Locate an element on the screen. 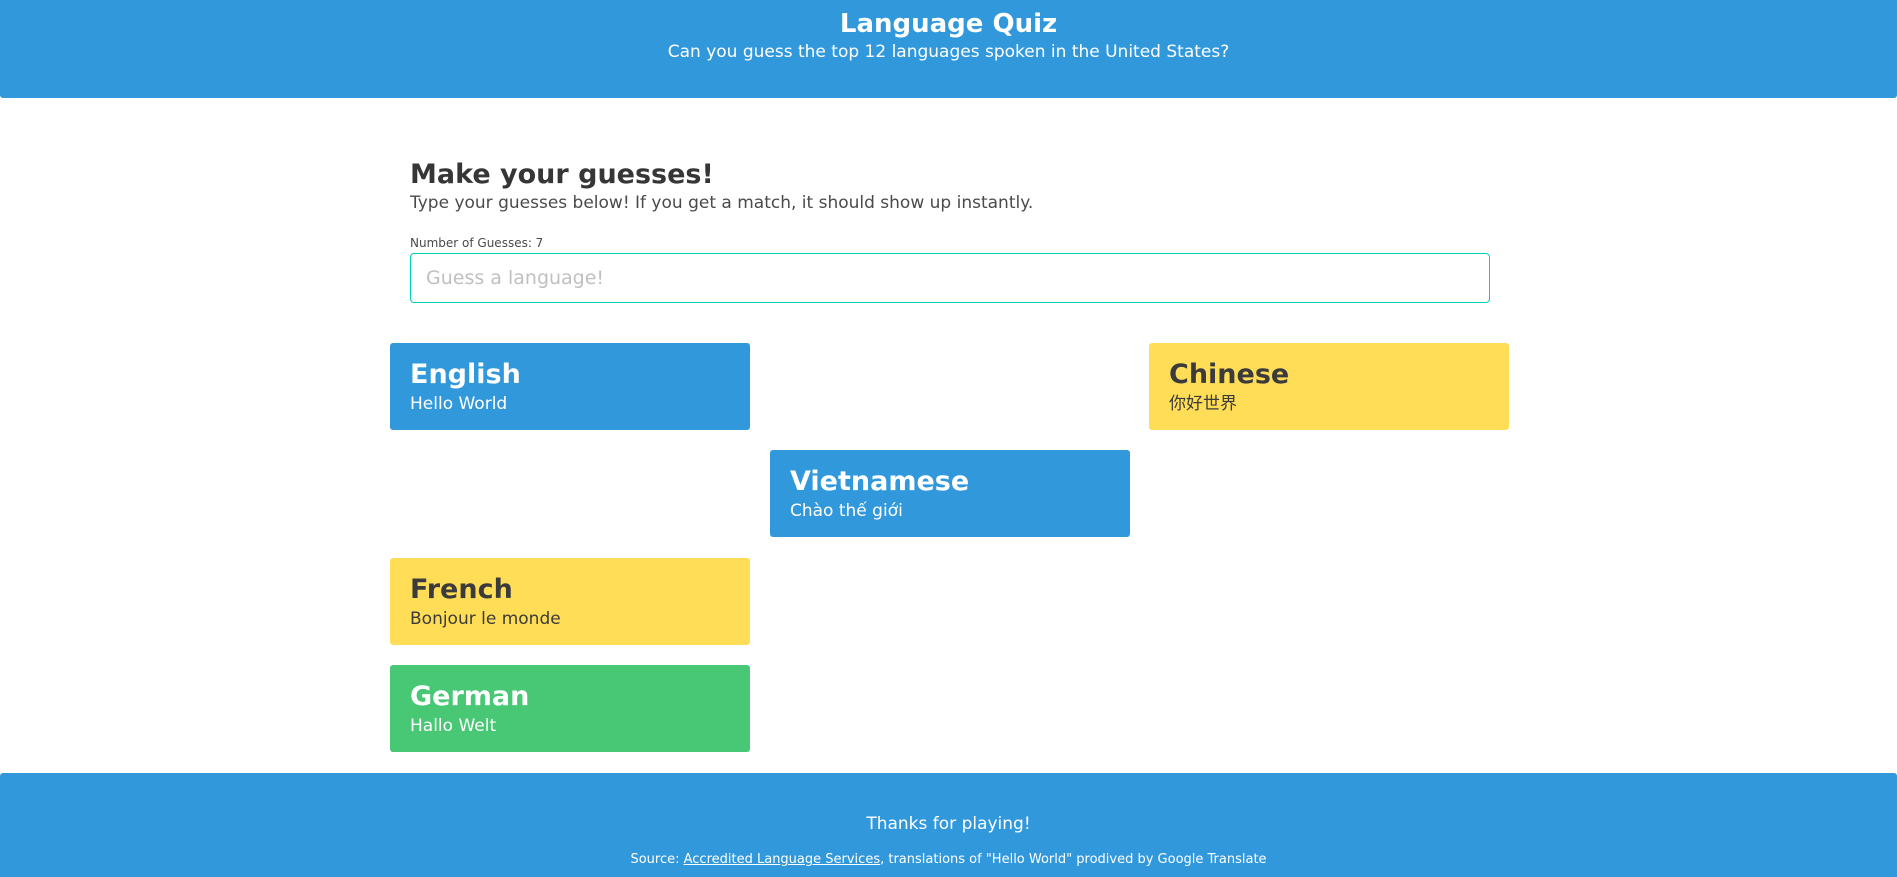 Image resolution: width=1897 pixels, height=877 pixels. source-prefix: Source: is located at coordinates (657, 859).